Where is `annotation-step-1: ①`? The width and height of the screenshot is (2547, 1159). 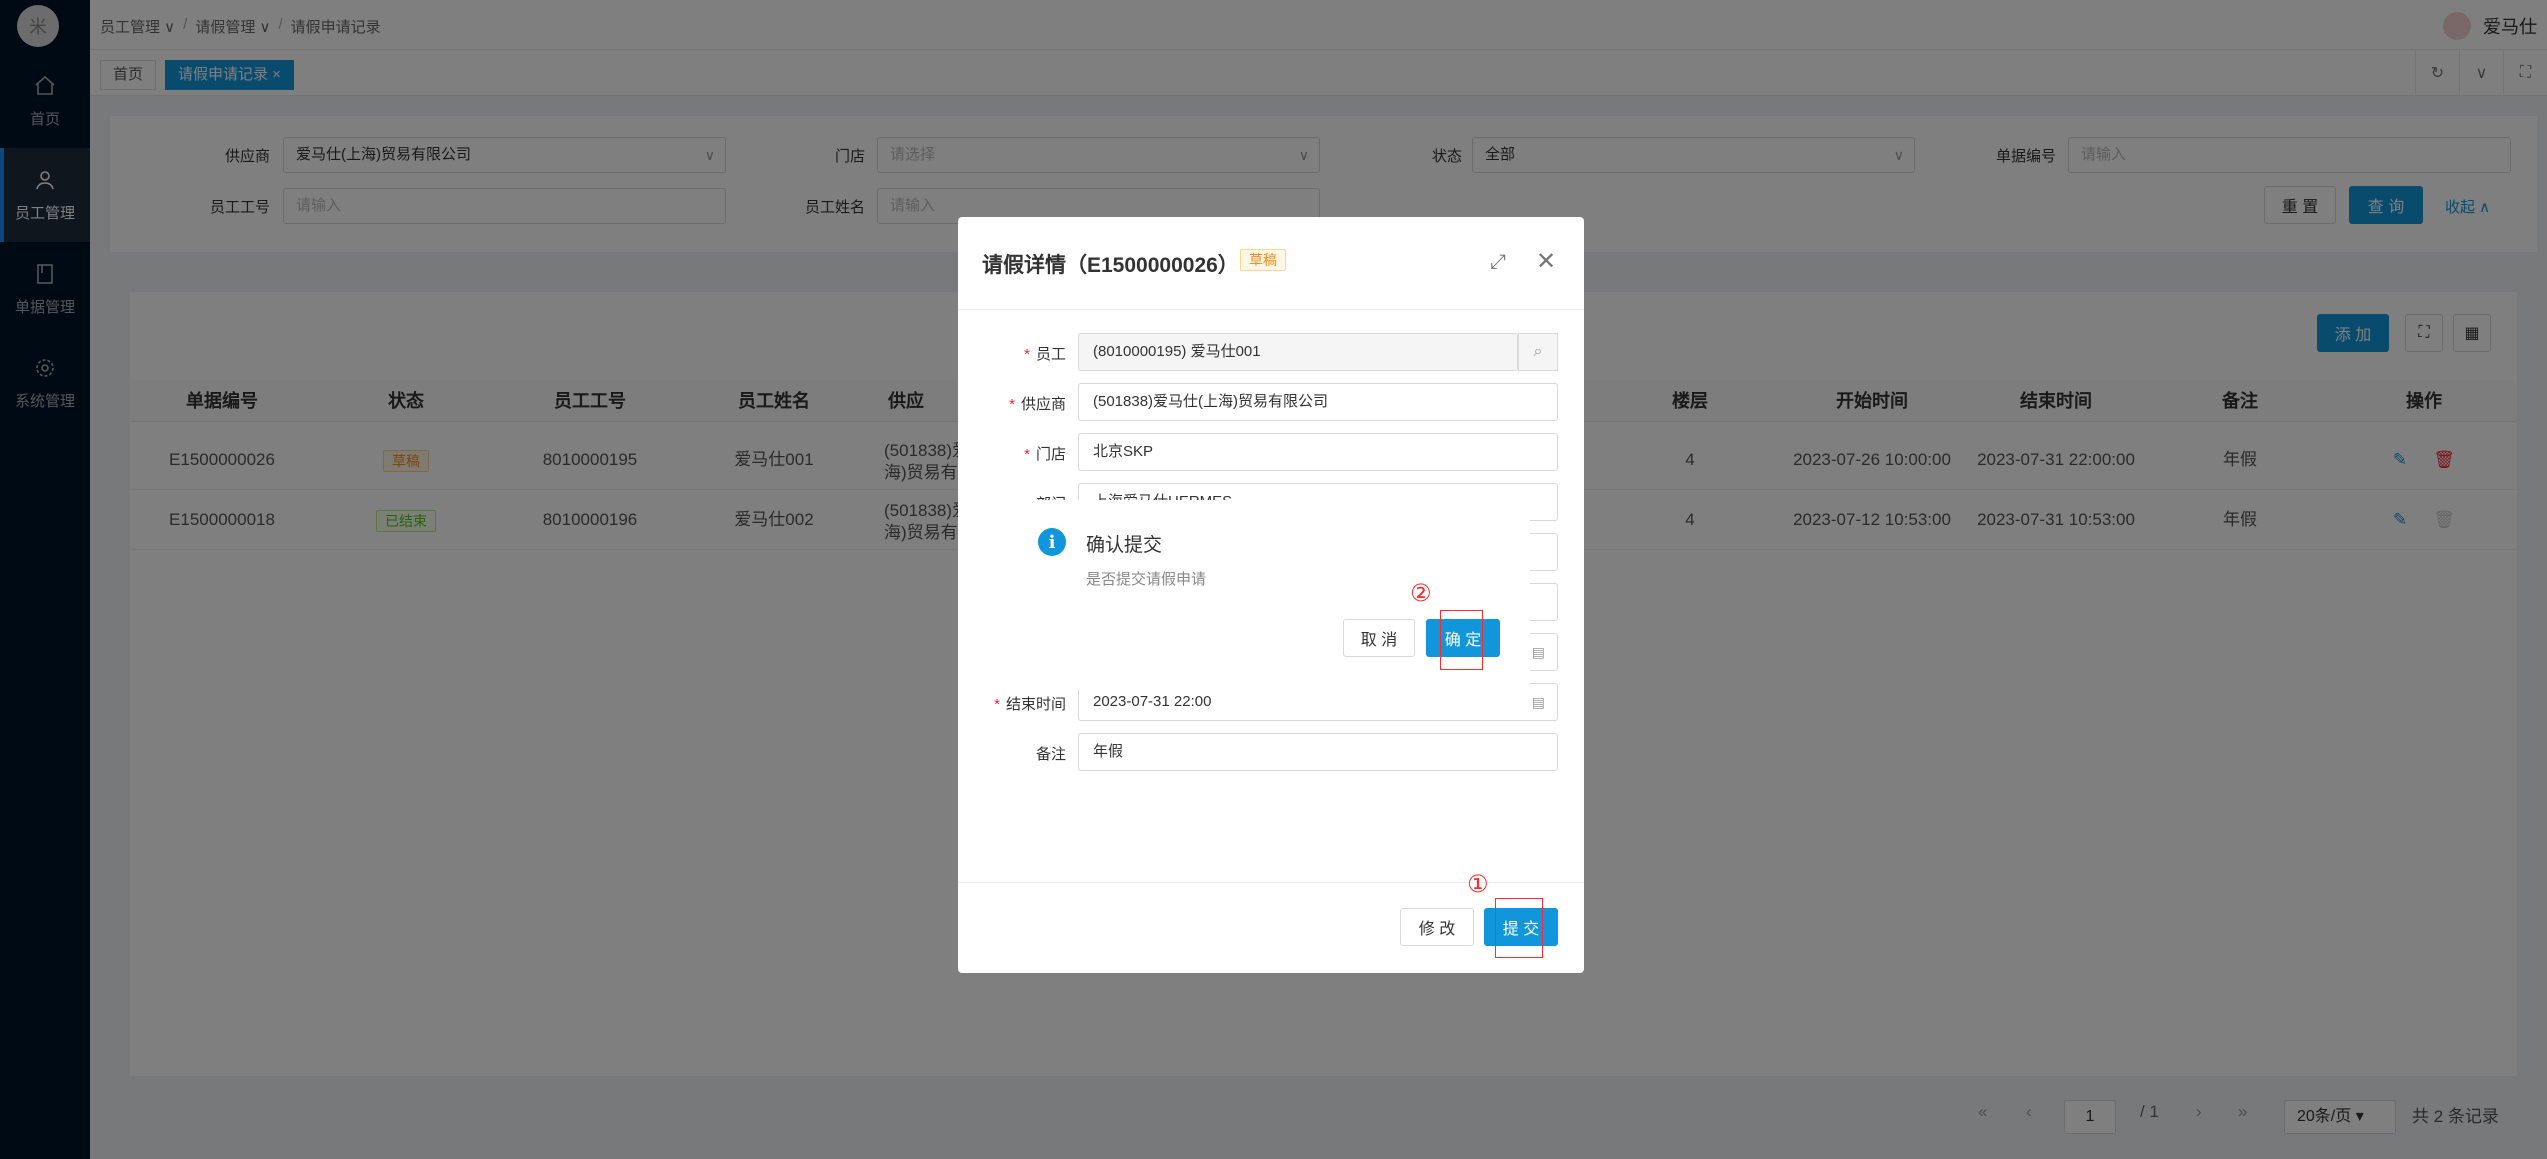
annotation-step-1: ① is located at coordinates (1478, 884).